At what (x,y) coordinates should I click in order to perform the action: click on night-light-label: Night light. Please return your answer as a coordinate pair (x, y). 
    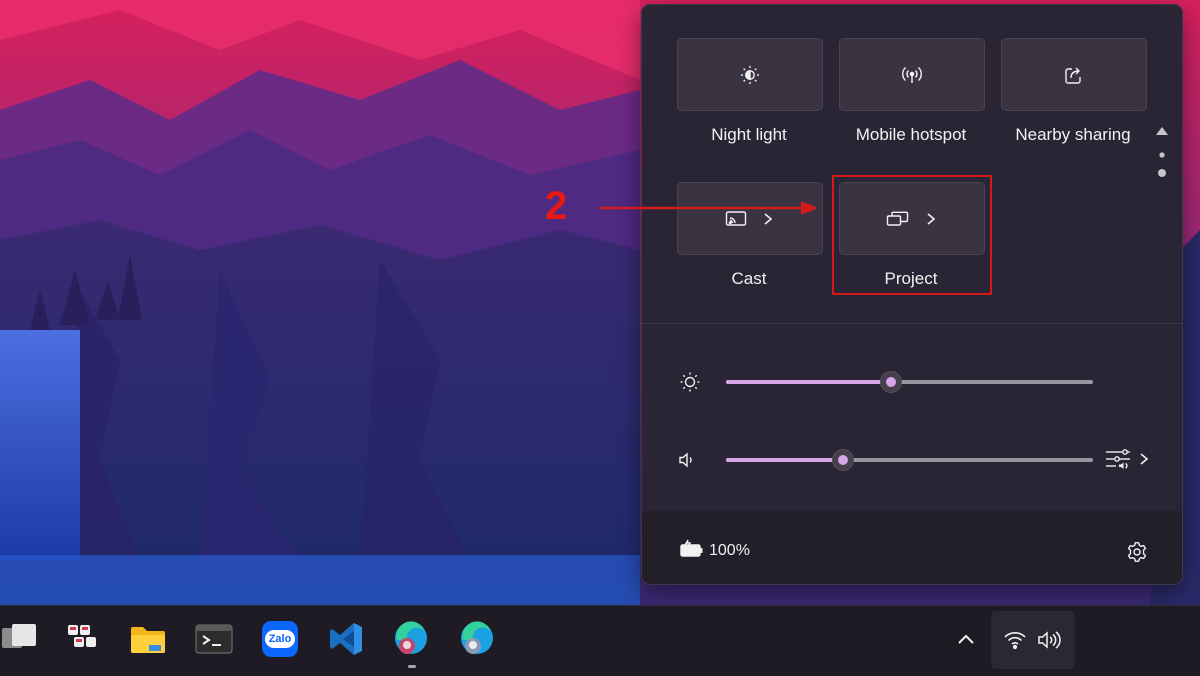
    Looking at the image, I should click on (749, 134).